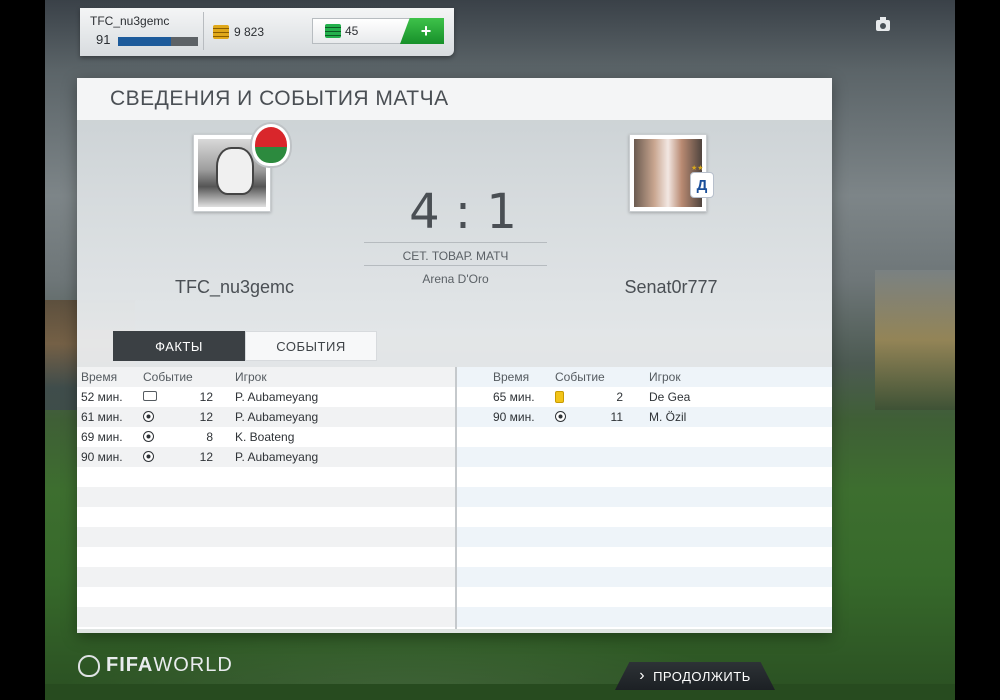  What do you see at coordinates (514, 397) in the screenshot?
I see `event-time: 65 мин.` at bounding box center [514, 397].